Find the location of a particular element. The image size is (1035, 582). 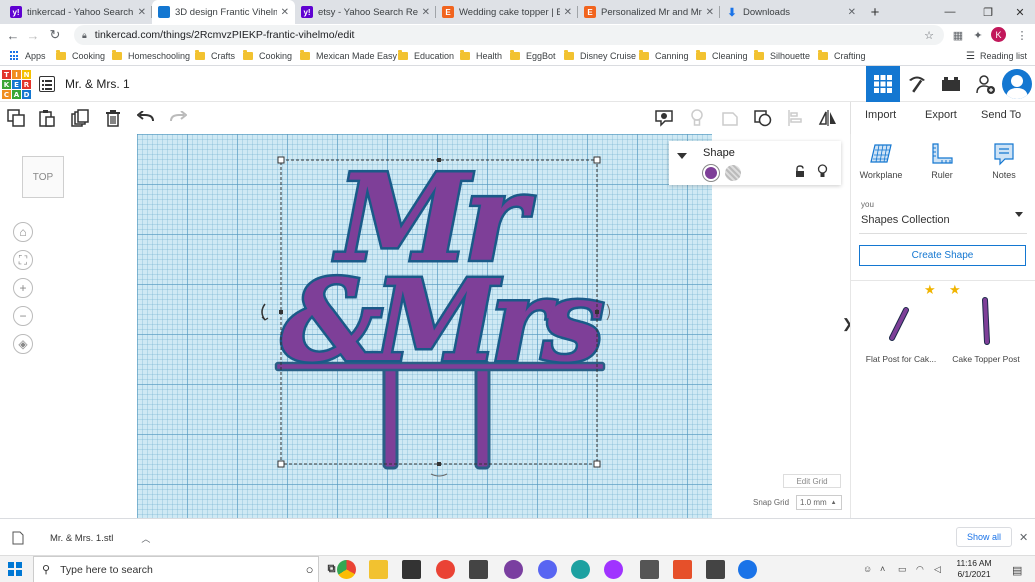

bookmark-folder: Homeschooling is located at coordinates (151, 56).